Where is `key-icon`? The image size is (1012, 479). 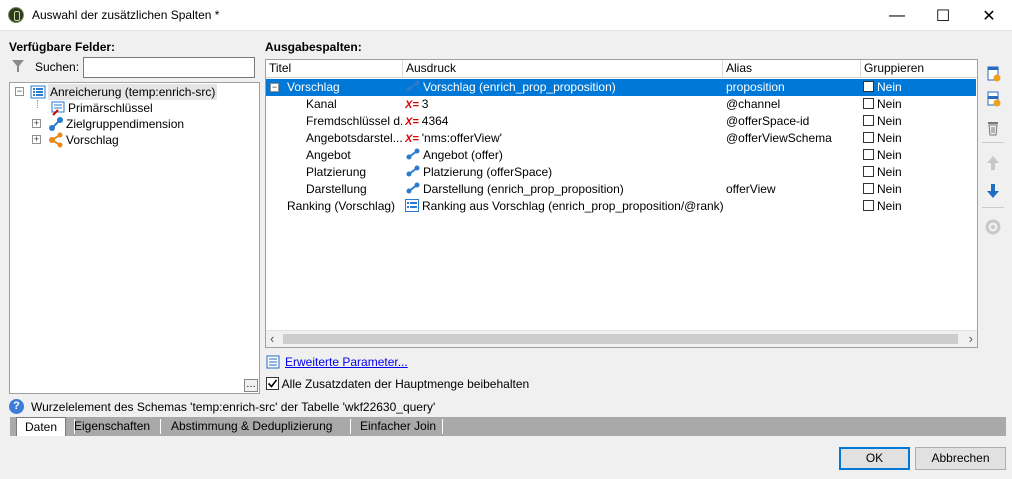
key-icon is located at coordinates (58, 108).